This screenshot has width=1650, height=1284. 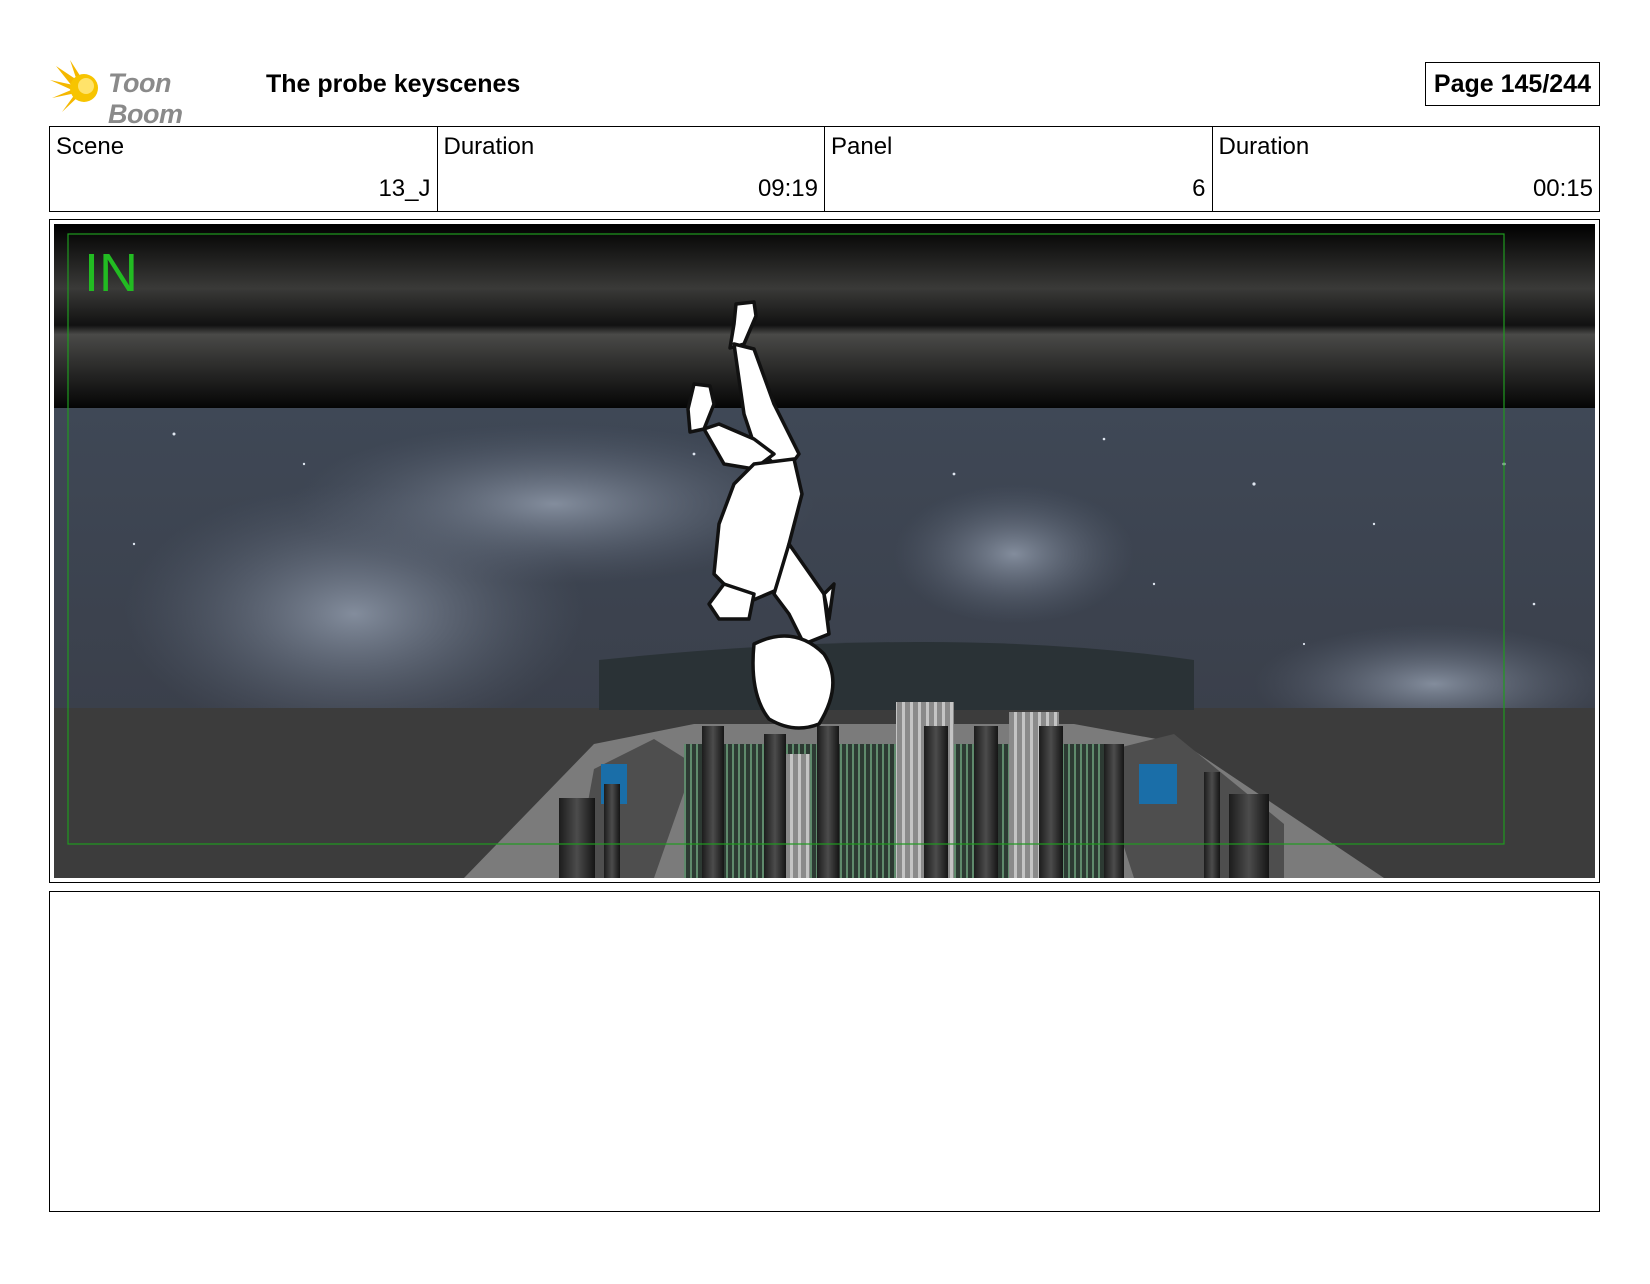 What do you see at coordinates (824, 316) in the screenshot?
I see `ceiling` at bounding box center [824, 316].